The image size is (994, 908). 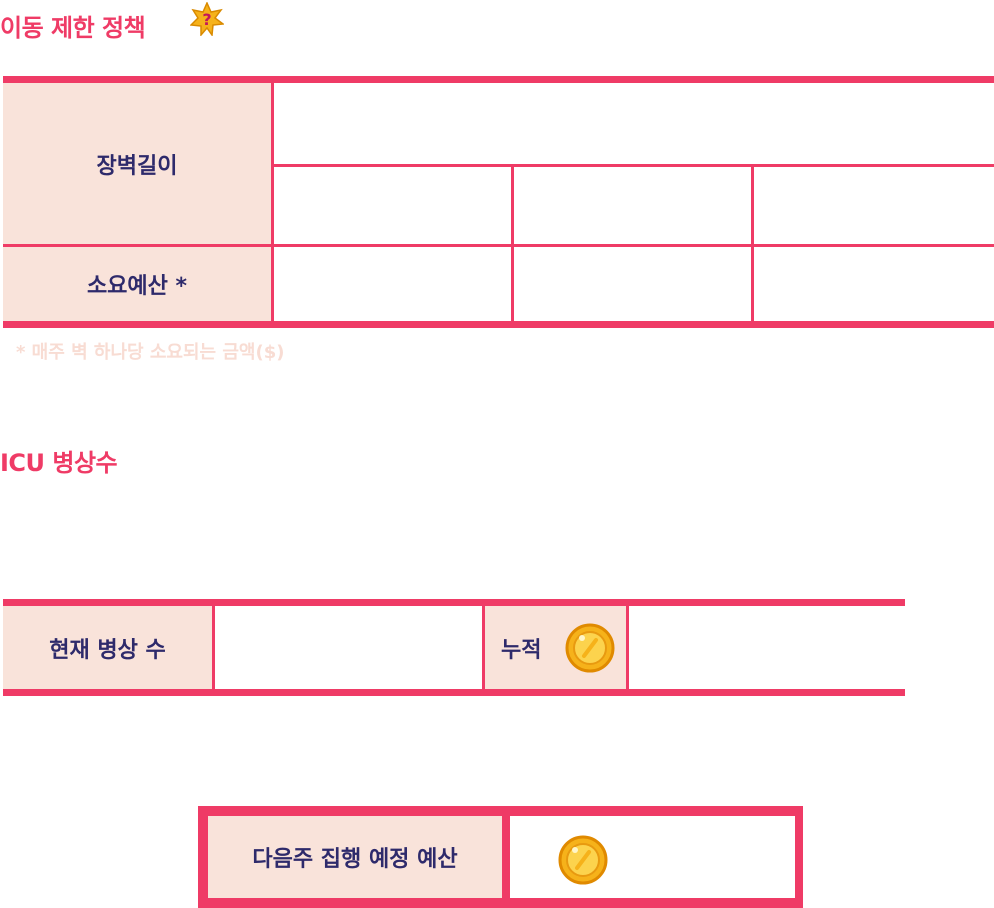 I want to click on next-week-budget-label: 다음주 집행 예정 예산, so click(x=355, y=859).